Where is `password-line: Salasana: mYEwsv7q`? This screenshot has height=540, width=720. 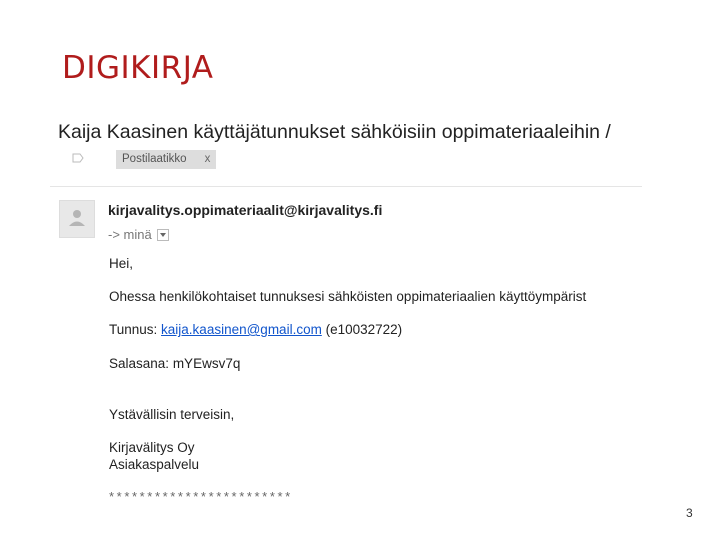 password-line: Salasana: mYEwsv7q is located at coordinates (174, 363).